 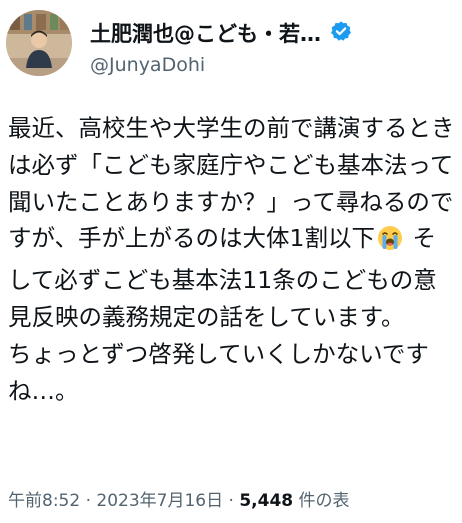 What do you see at coordinates (321, 501) in the screenshot?
I see `view-label: 件の表` at bounding box center [321, 501].